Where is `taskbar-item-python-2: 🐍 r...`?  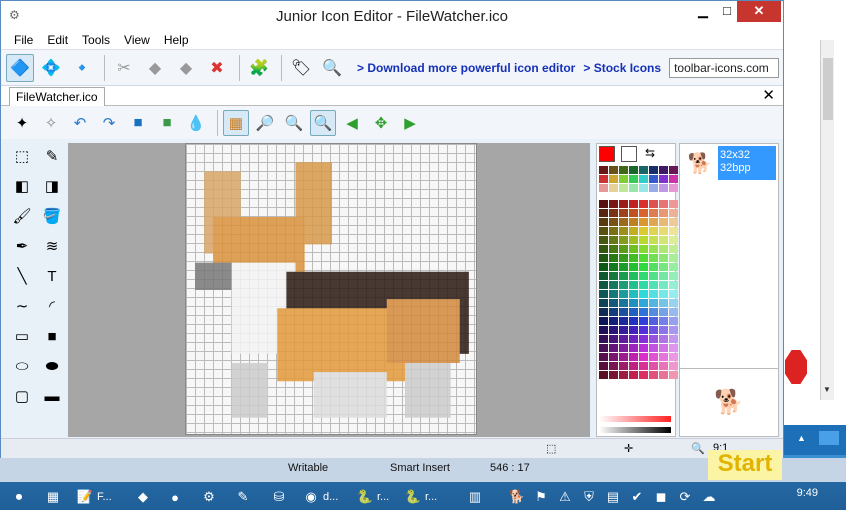
taskbar-item-python-2: 🐍 r... is located at coordinates (420, 497).